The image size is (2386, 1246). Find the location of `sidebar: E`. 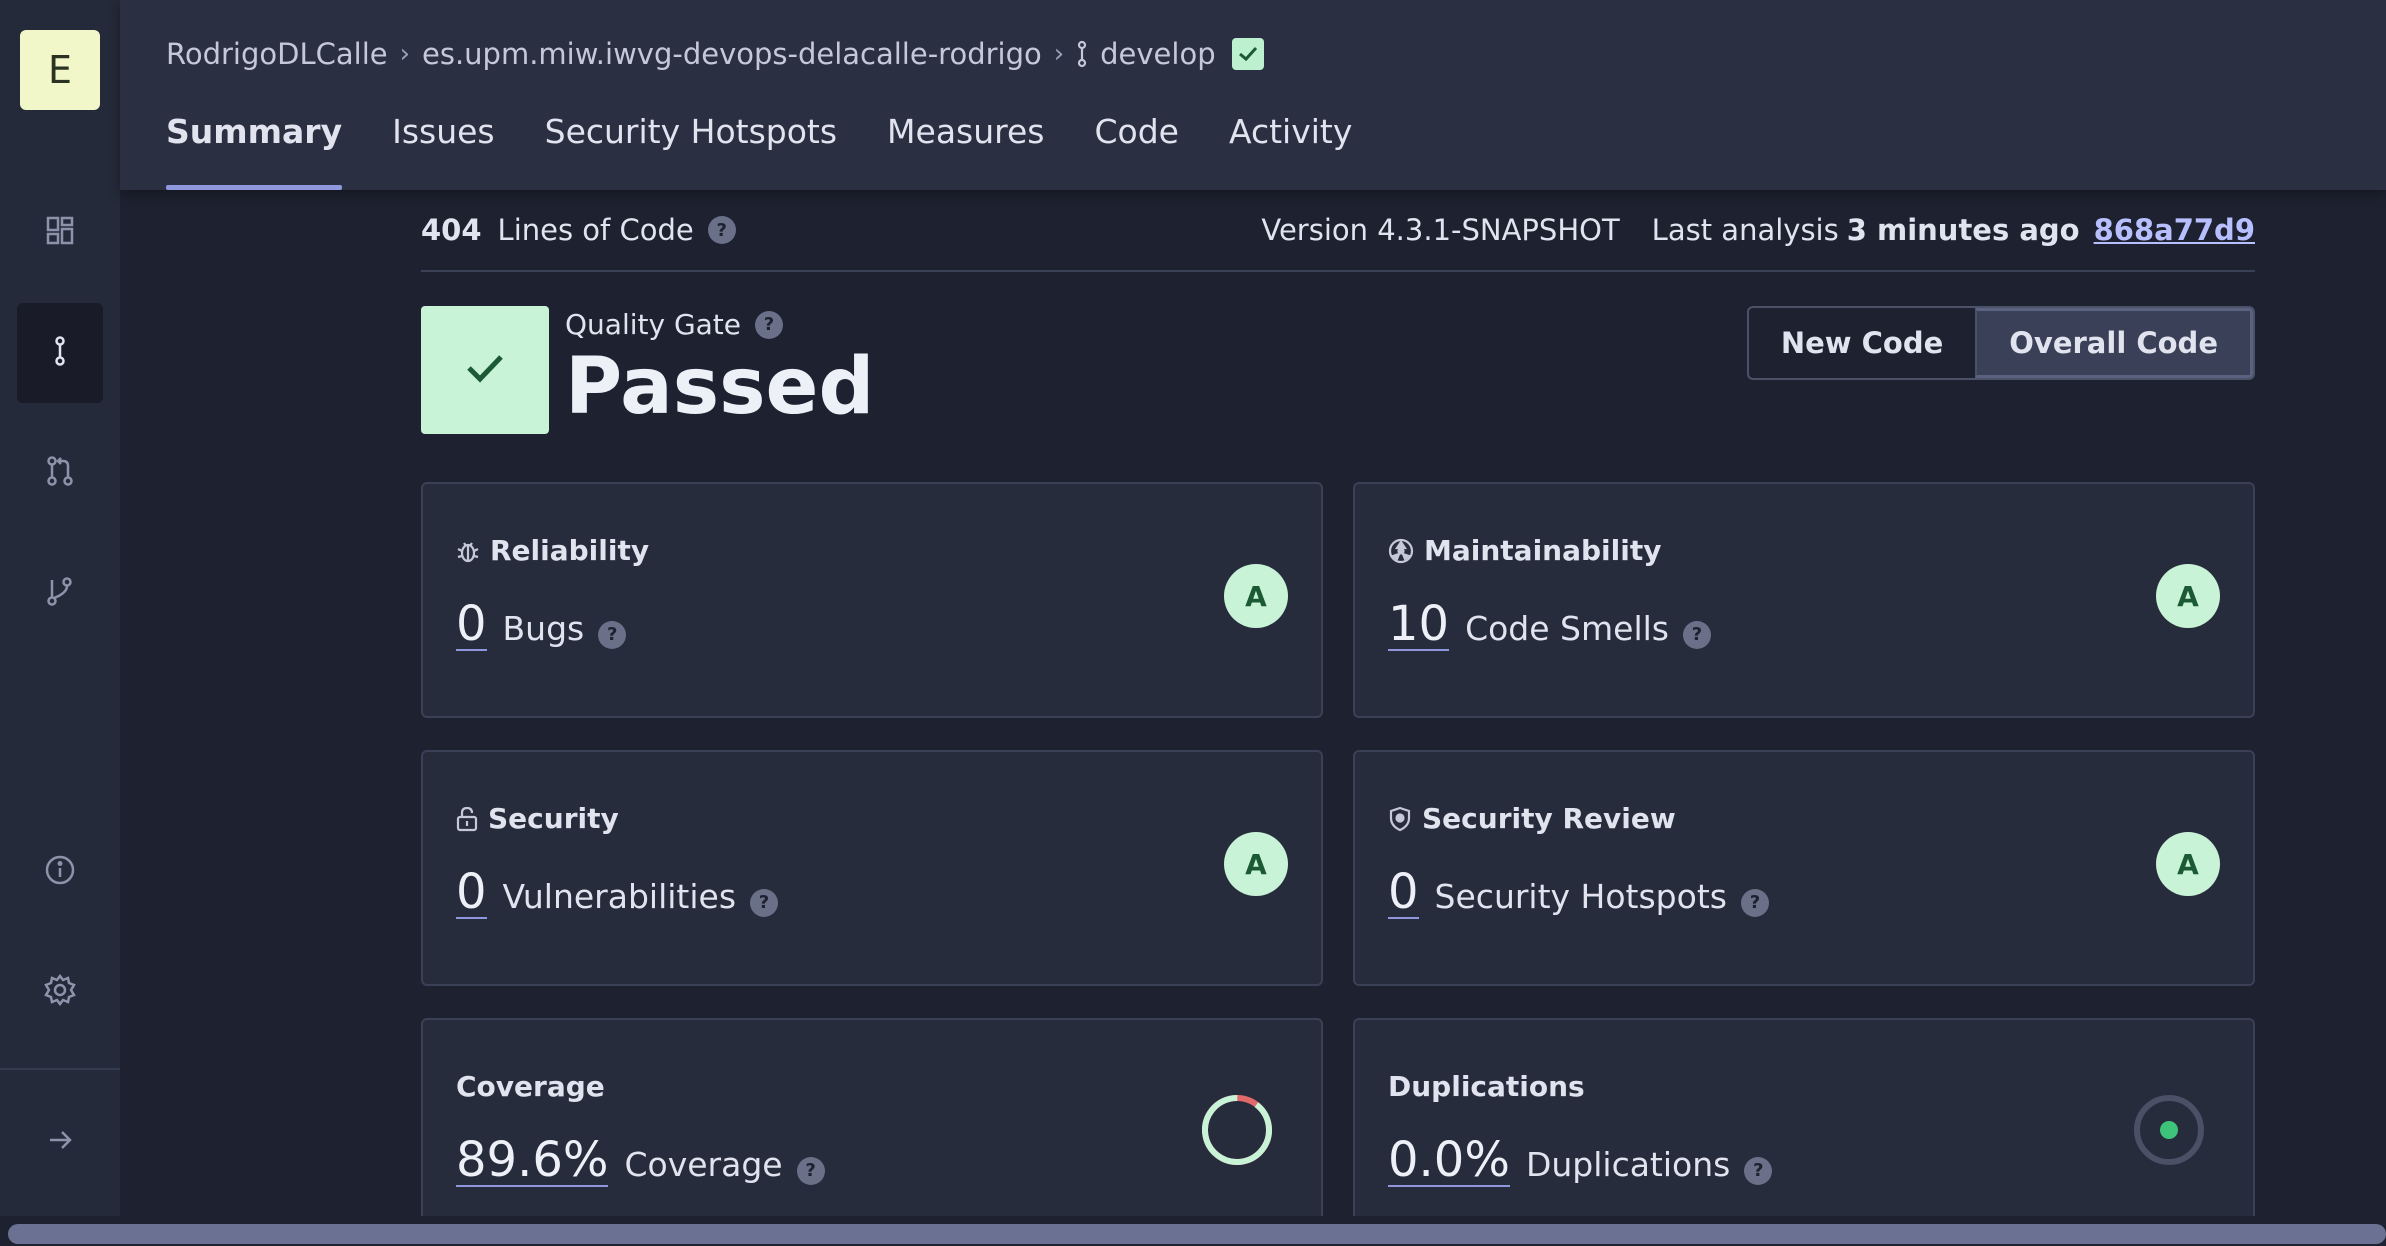

sidebar: E is located at coordinates (60, 608).